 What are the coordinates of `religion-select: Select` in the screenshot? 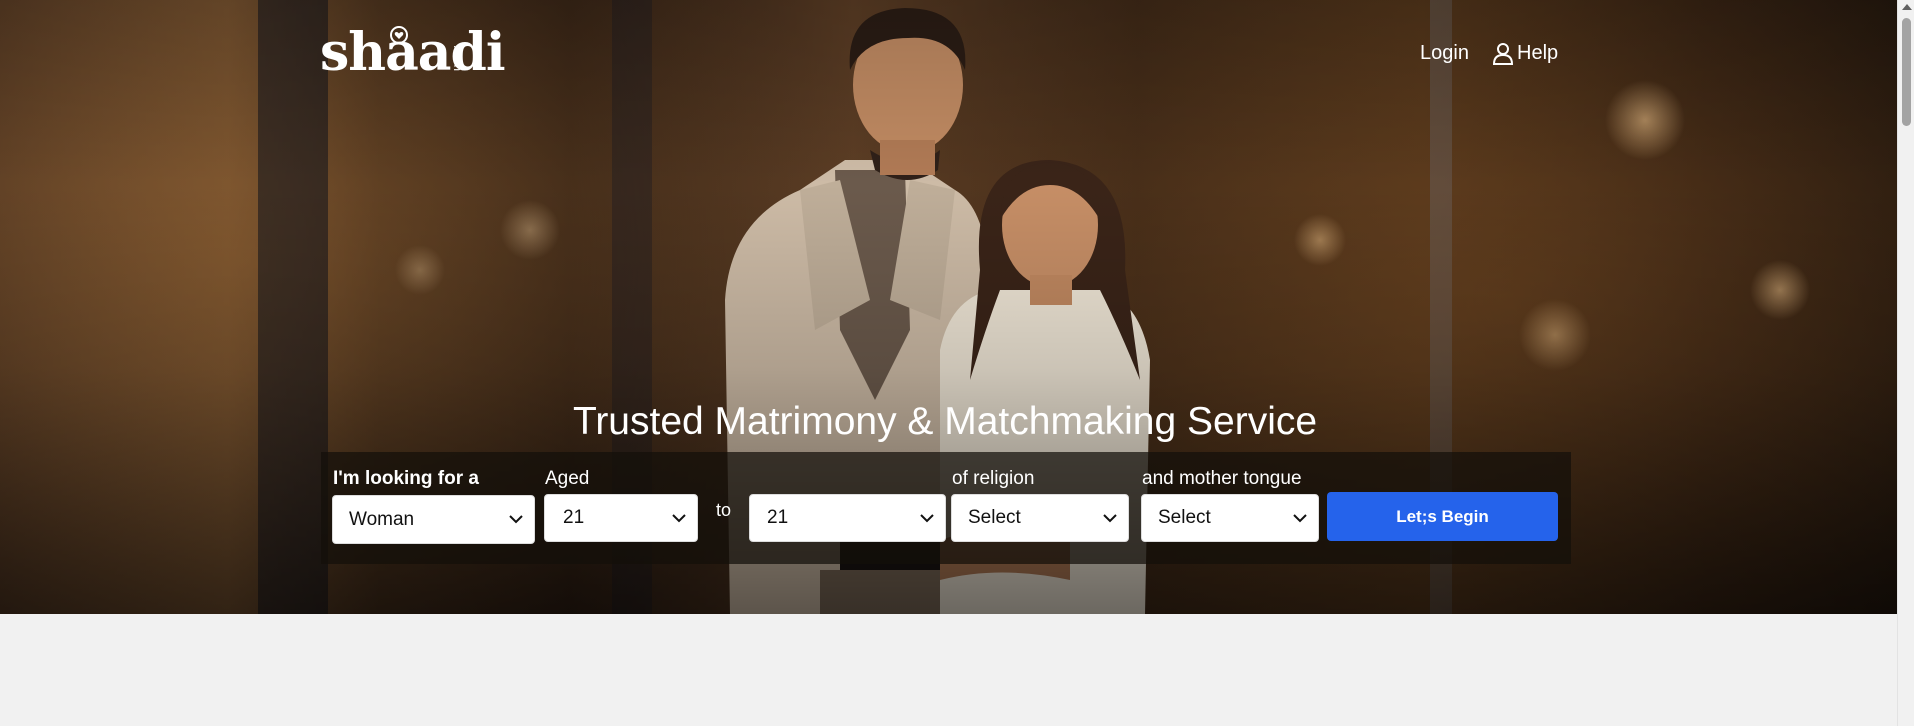 It's located at (1040, 518).